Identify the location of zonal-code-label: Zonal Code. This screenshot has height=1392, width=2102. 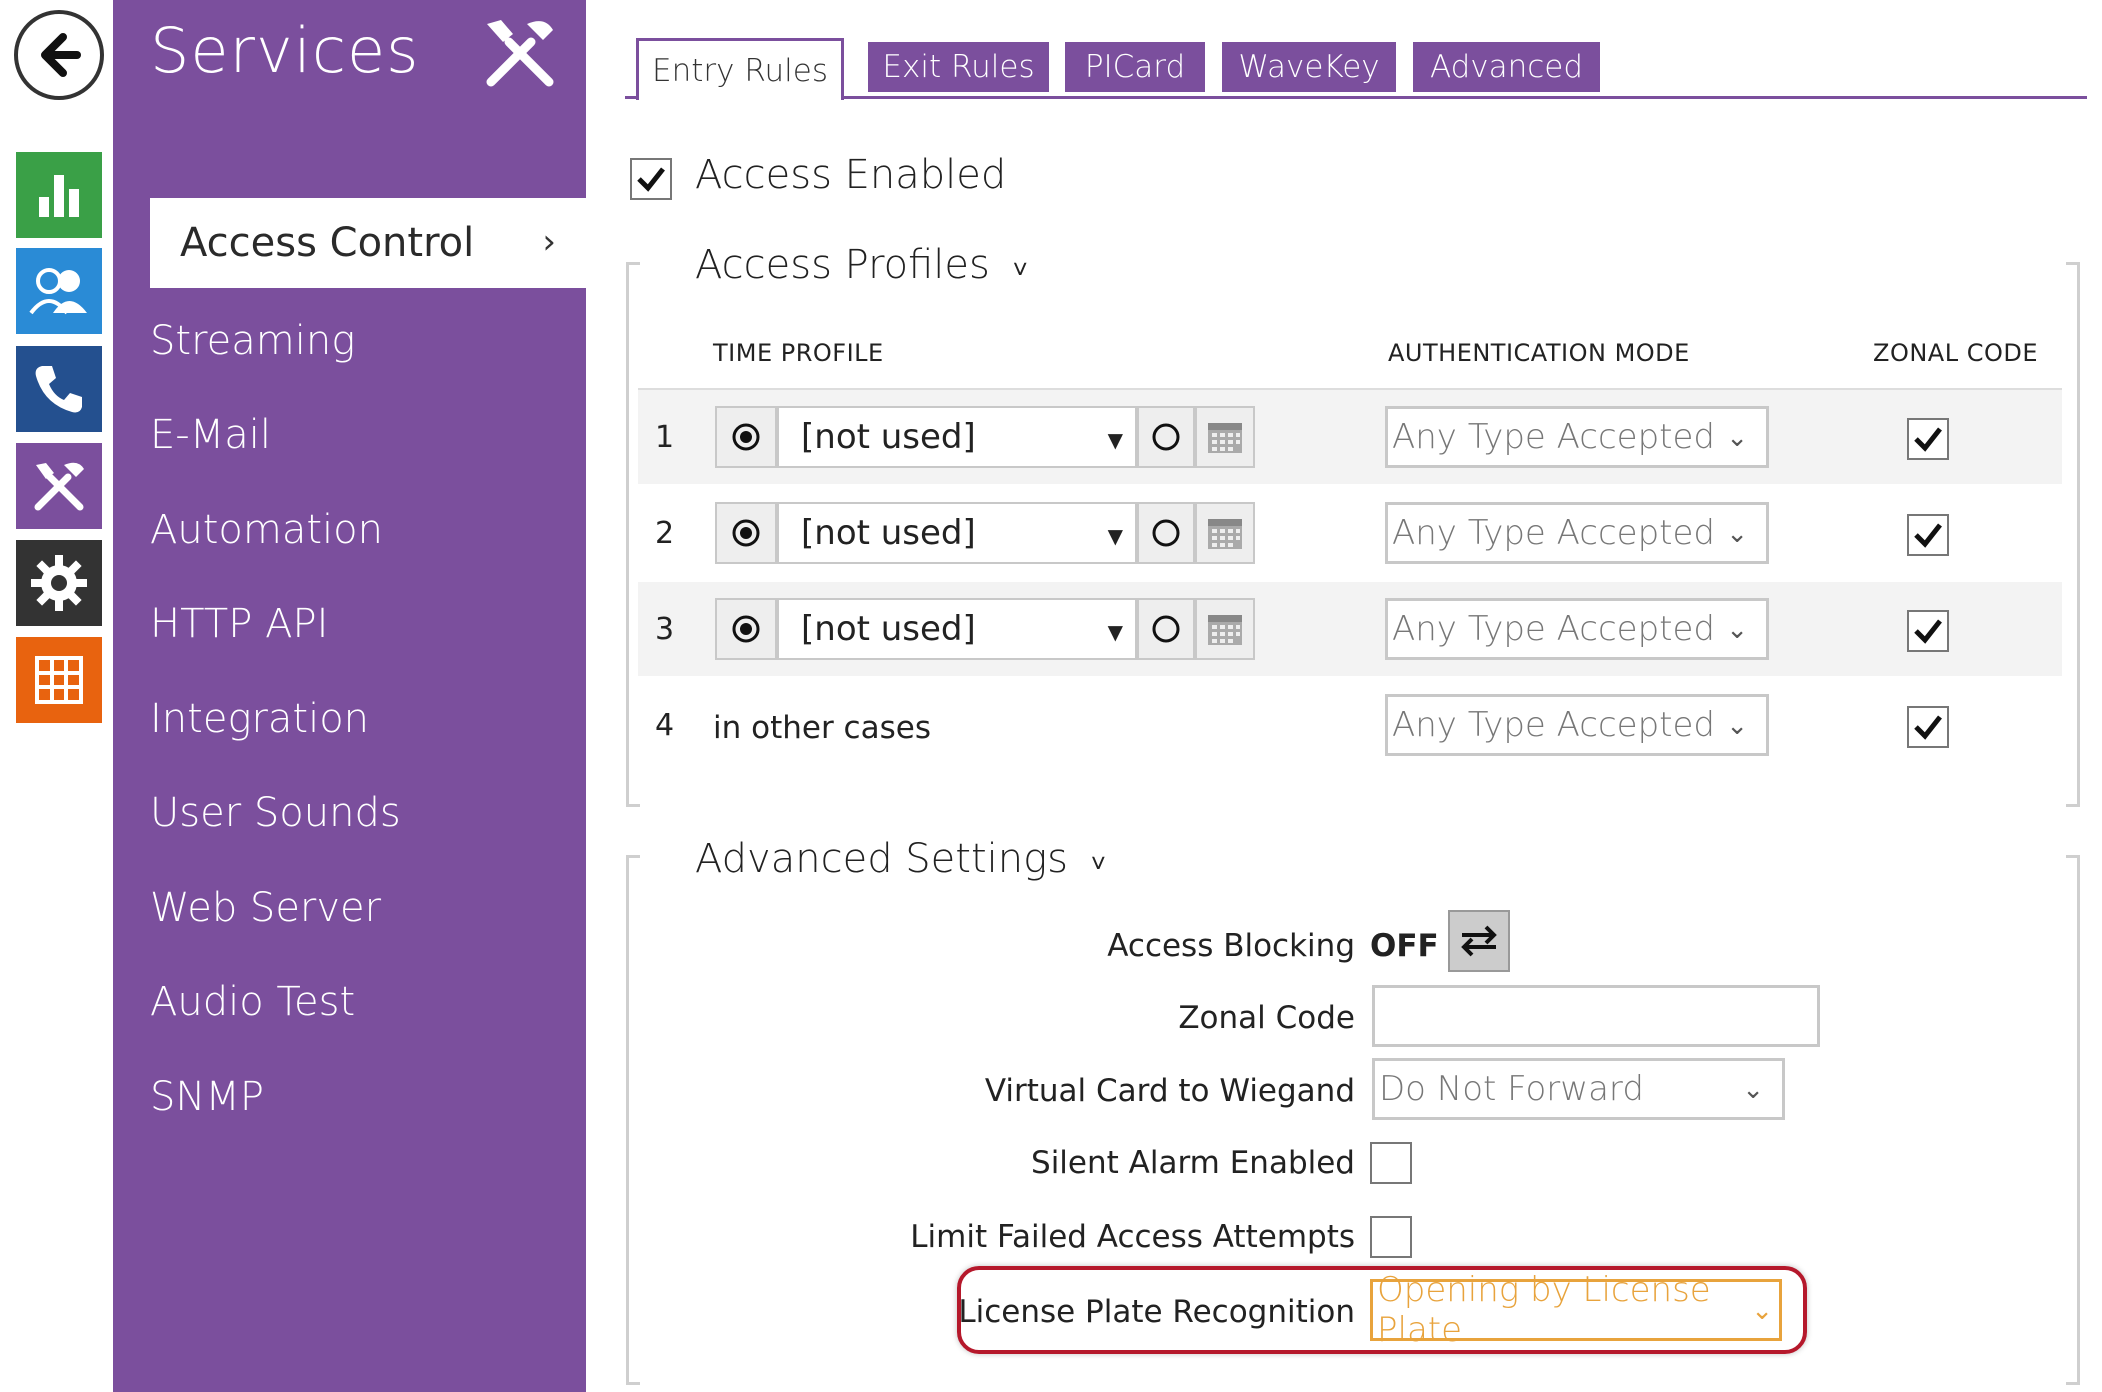
(1266, 1018).